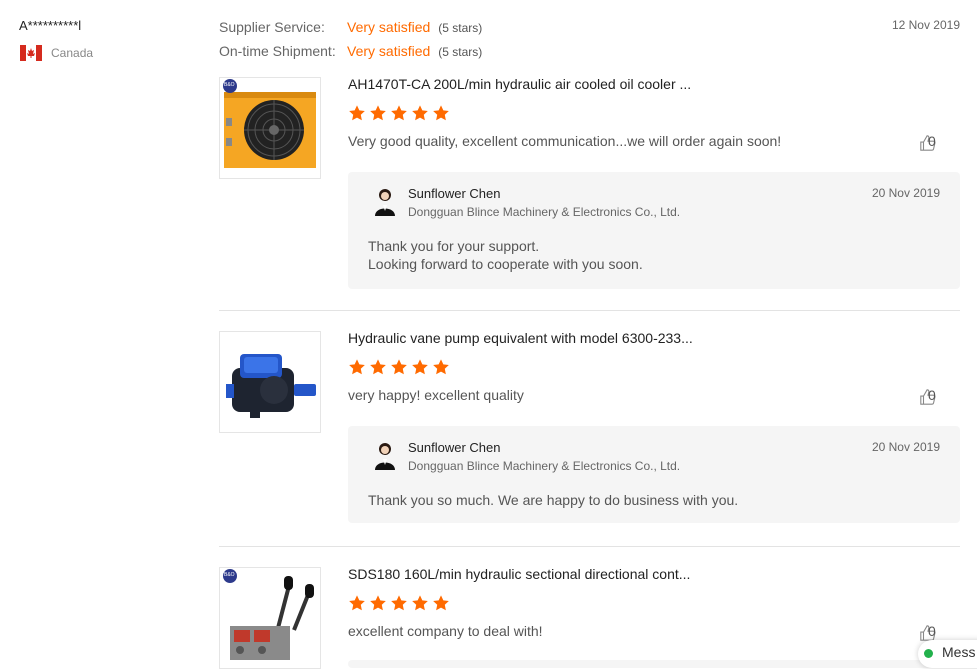 The width and height of the screenshot is (977, 669). I want to click on directional-valve-image, so click(268, 614).